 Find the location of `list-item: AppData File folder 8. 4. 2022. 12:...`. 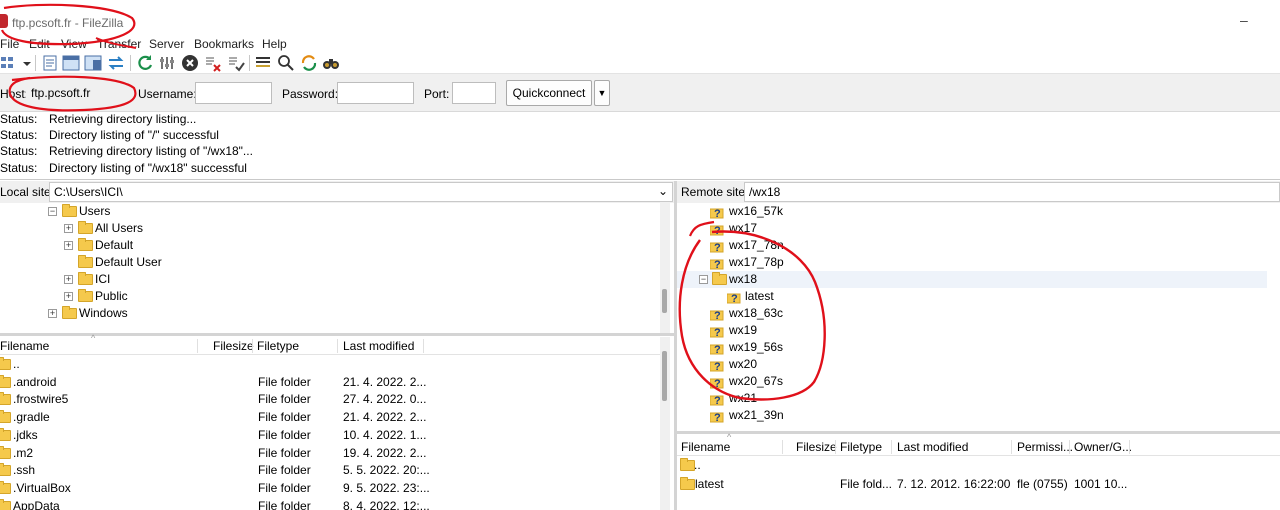

list-item: AppData File folder 8. 4. 2022. 12:... is located at coordinates (330, 503).